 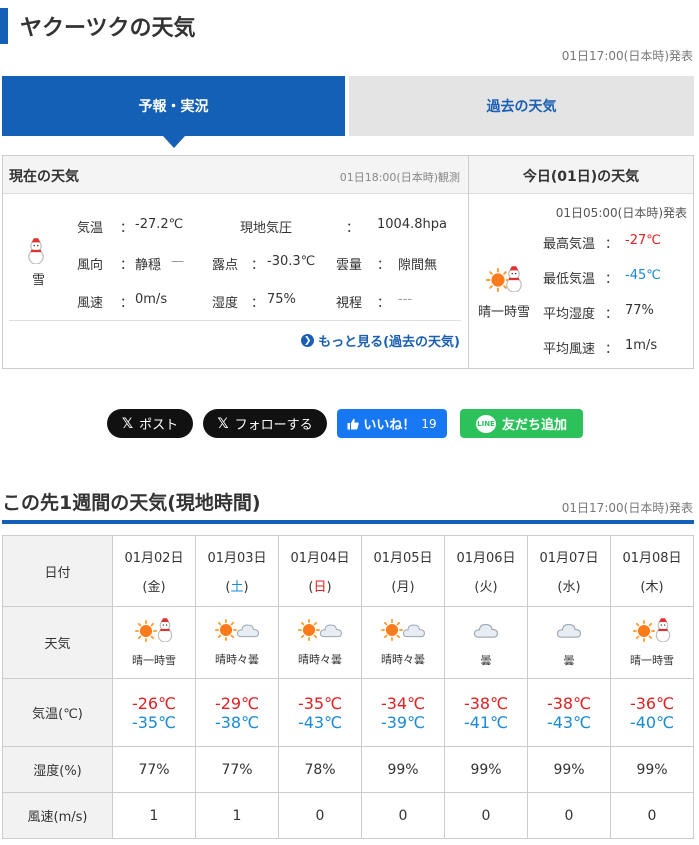 I want to click on max-temp-sep: ：, so click(x=612, y=244).